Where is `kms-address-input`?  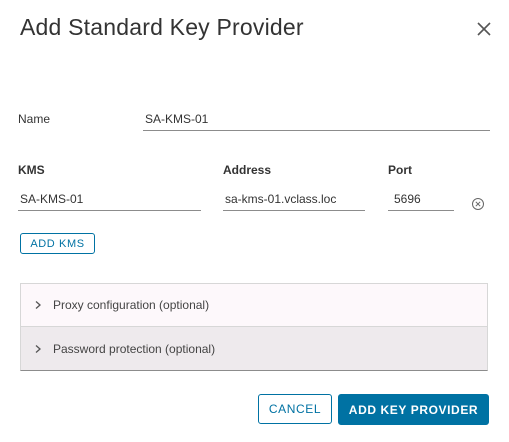 kms-address-input is located at coordinates (294, 199).